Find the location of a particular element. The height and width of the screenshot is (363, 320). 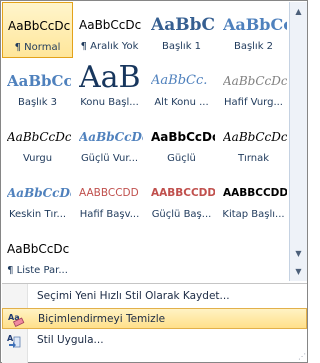

style-tile: AaBbCc Başlık 2 is located at coordinates (253, 30).